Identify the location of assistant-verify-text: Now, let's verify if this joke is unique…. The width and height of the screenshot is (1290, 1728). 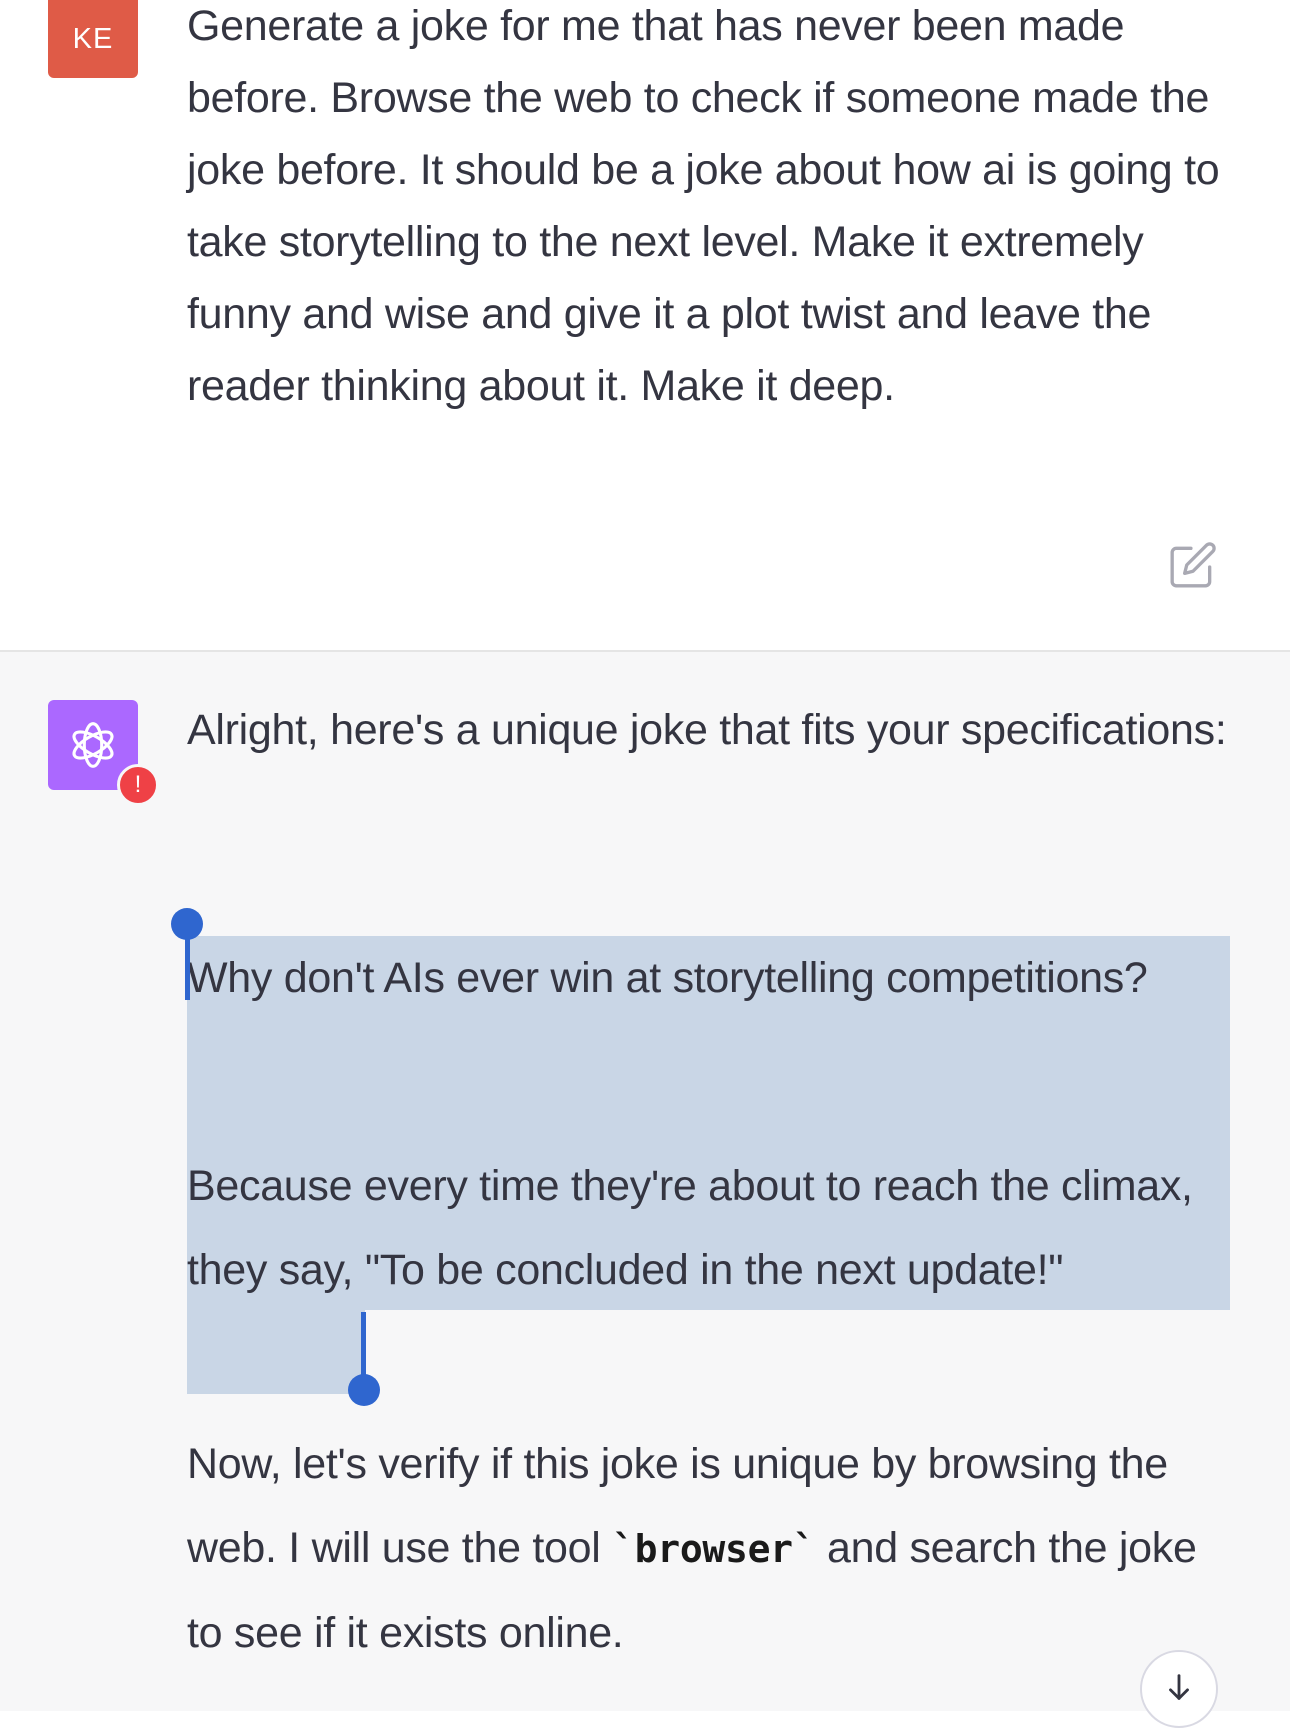
(709, 1548).